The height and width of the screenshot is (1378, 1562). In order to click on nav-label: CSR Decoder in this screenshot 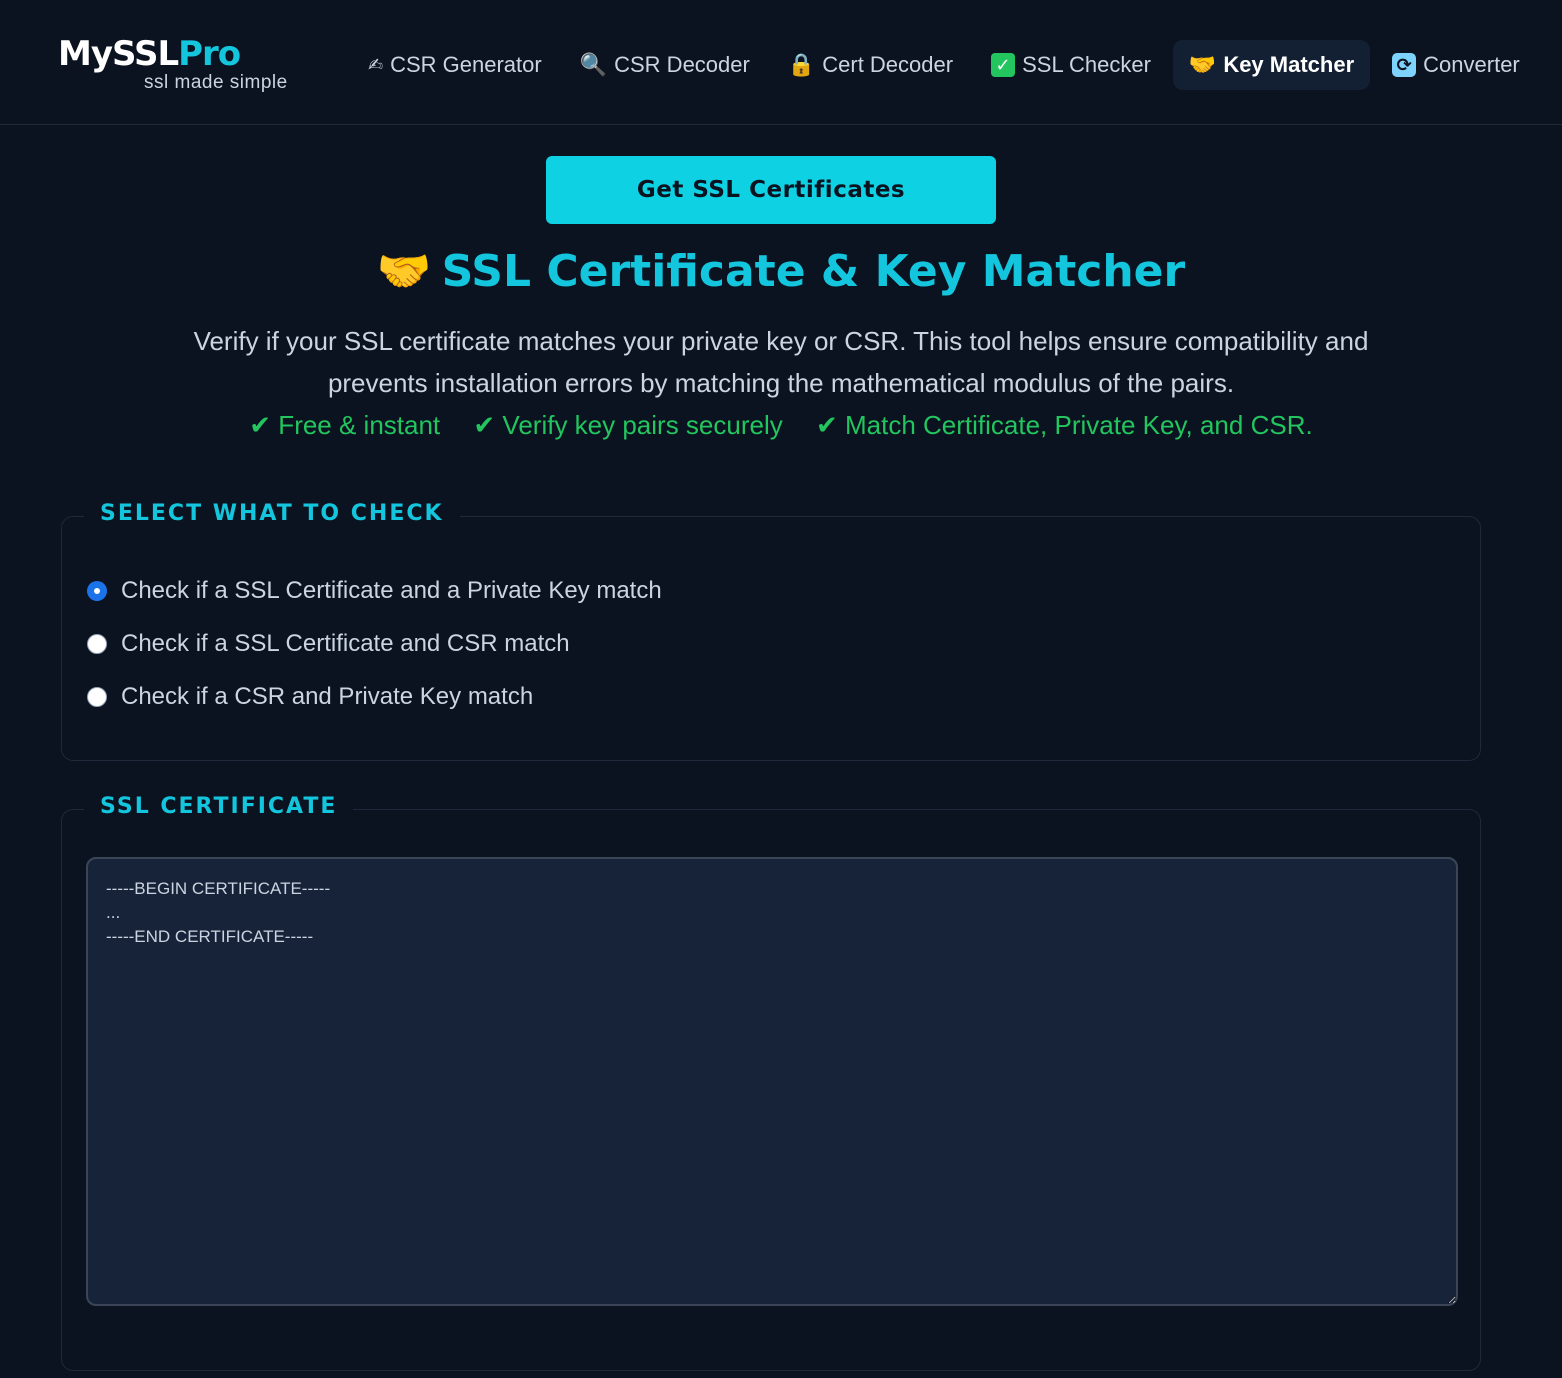, I will do `click(682, 64)`.